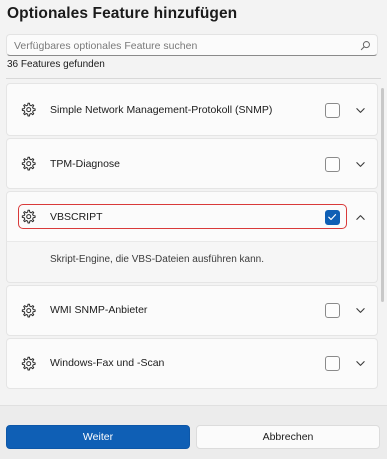 The width and height of the screenshot is (387, 459). What do you see at coordinates (288, 437) in the screenshot?
I see `cancel-button: Abbrechen` at bounding box center [288, 437].